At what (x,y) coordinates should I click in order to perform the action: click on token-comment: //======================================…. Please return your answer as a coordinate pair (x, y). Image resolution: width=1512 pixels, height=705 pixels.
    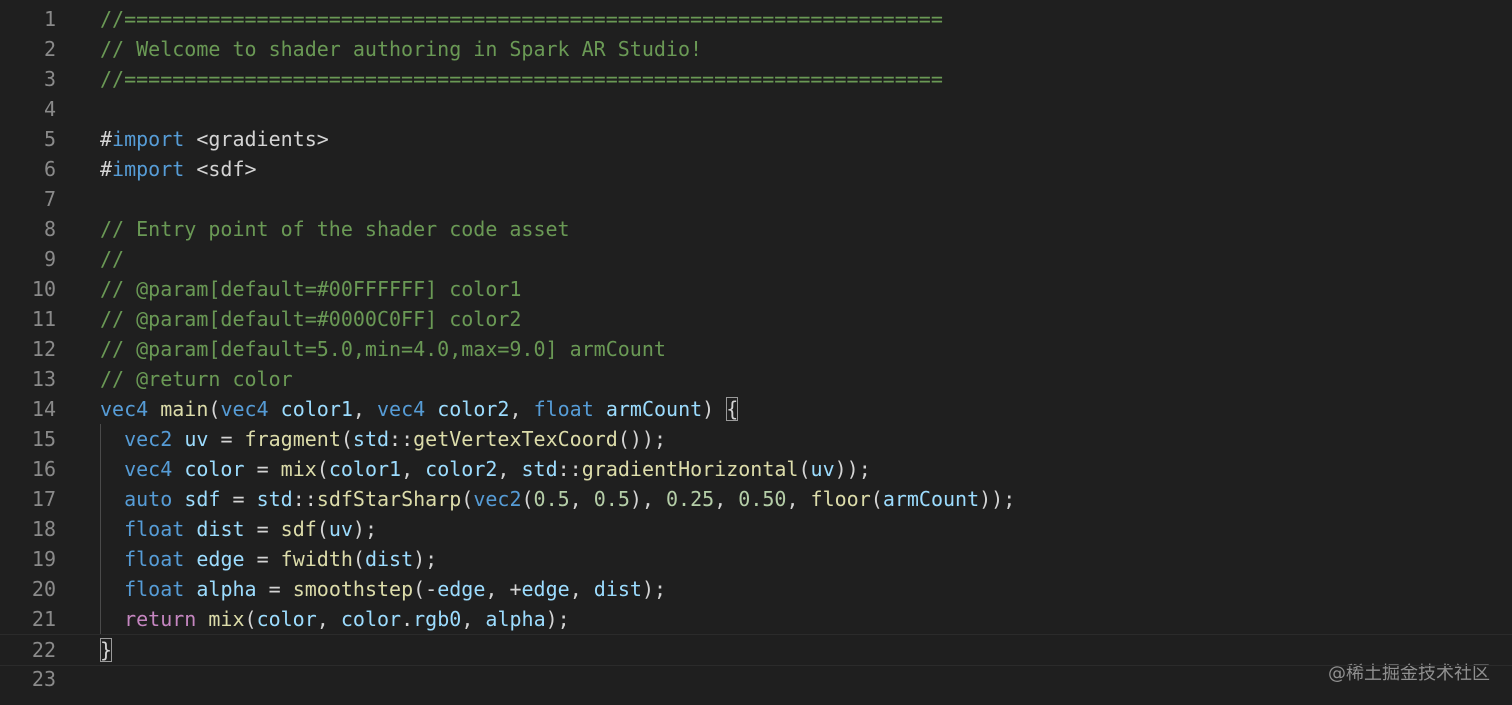
    Looking at the image, I should click on (521, 19).